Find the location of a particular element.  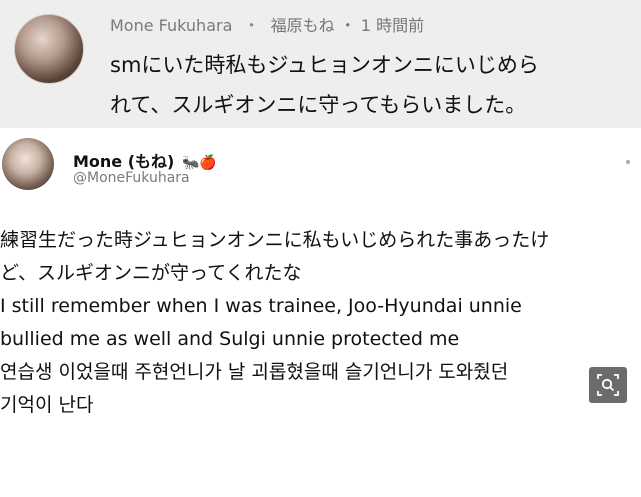

image-search-button is located at coordinates (608, 385).